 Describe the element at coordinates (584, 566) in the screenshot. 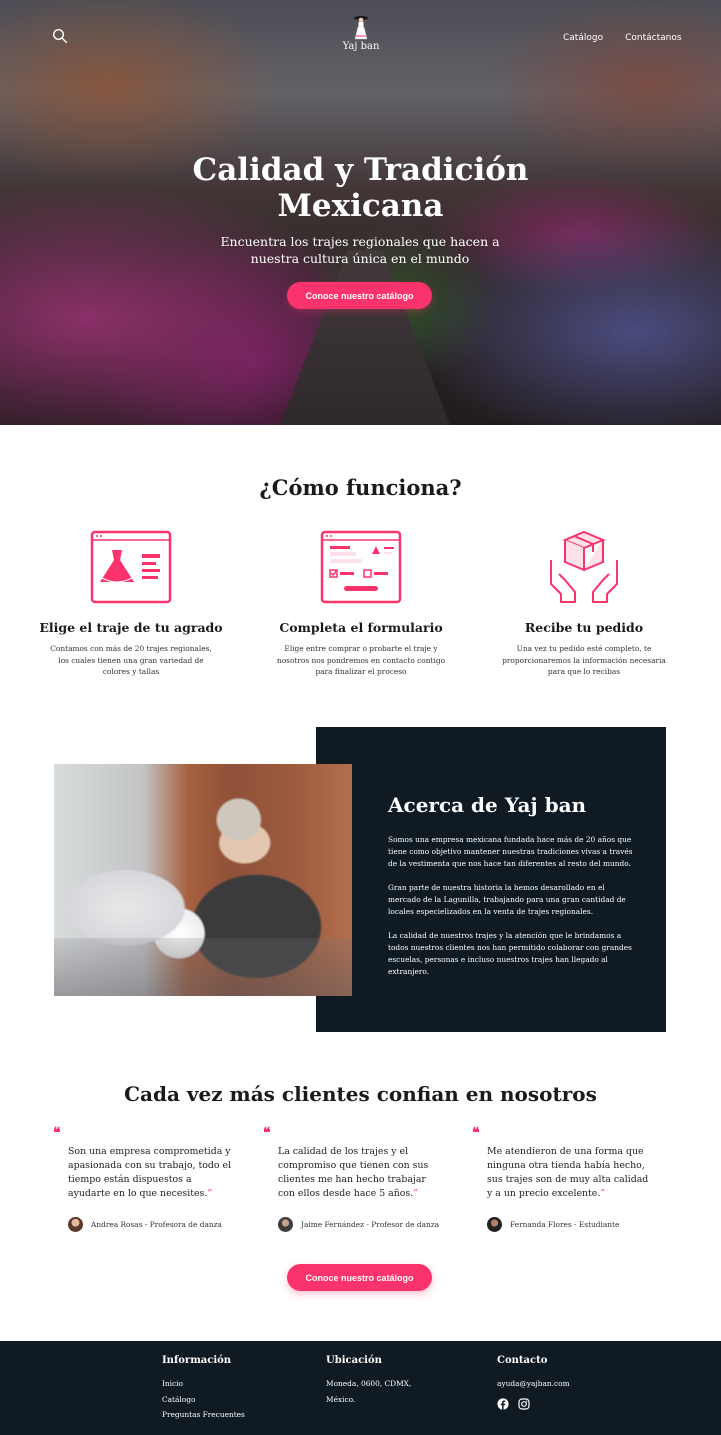

I see `package-hands-icon` at that location.